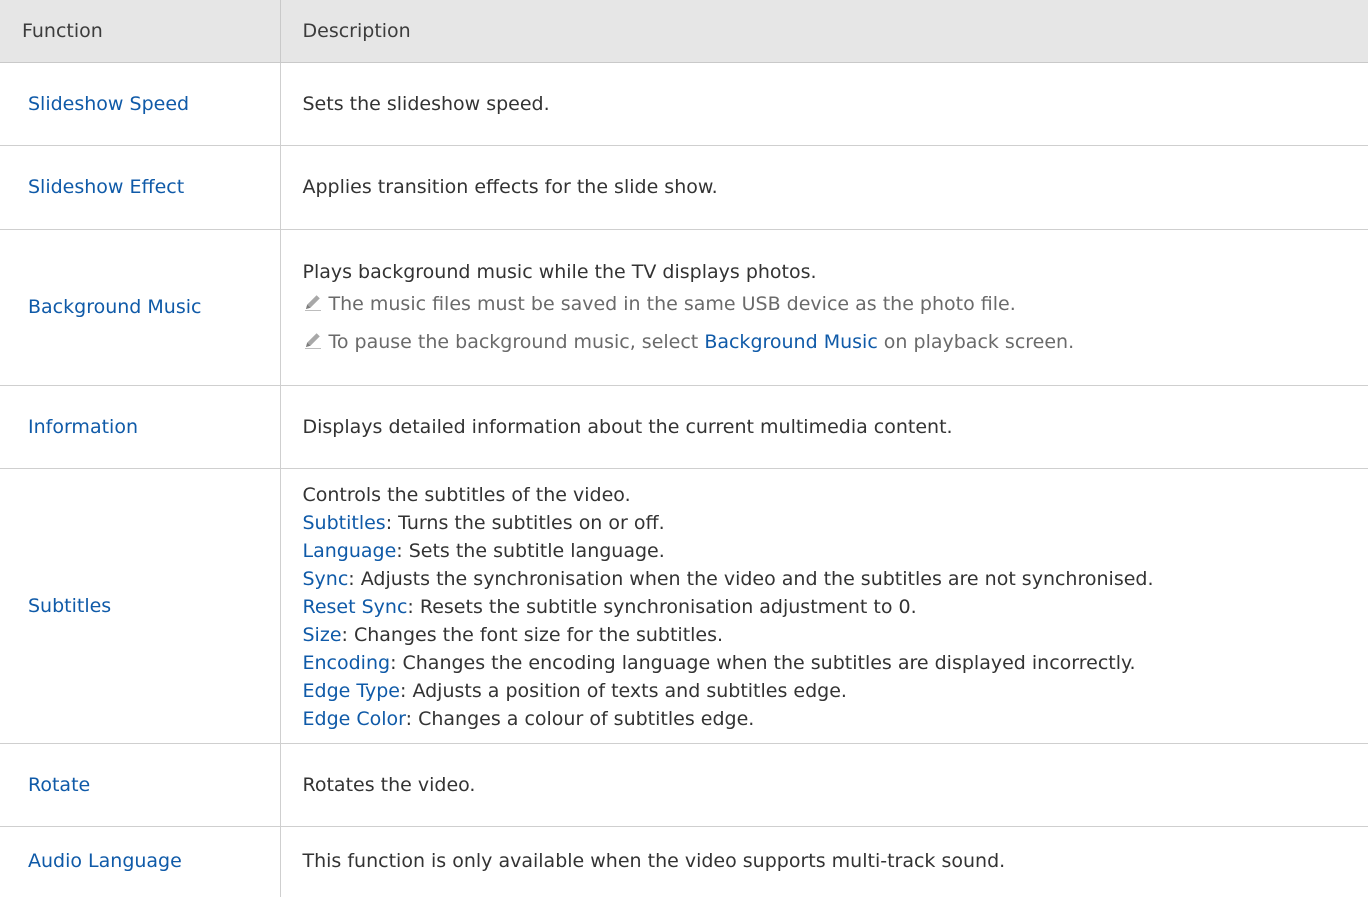  Describe the element at coordinates (140, 785) in the screenshot. I see `function-name: Rotate` at that location.